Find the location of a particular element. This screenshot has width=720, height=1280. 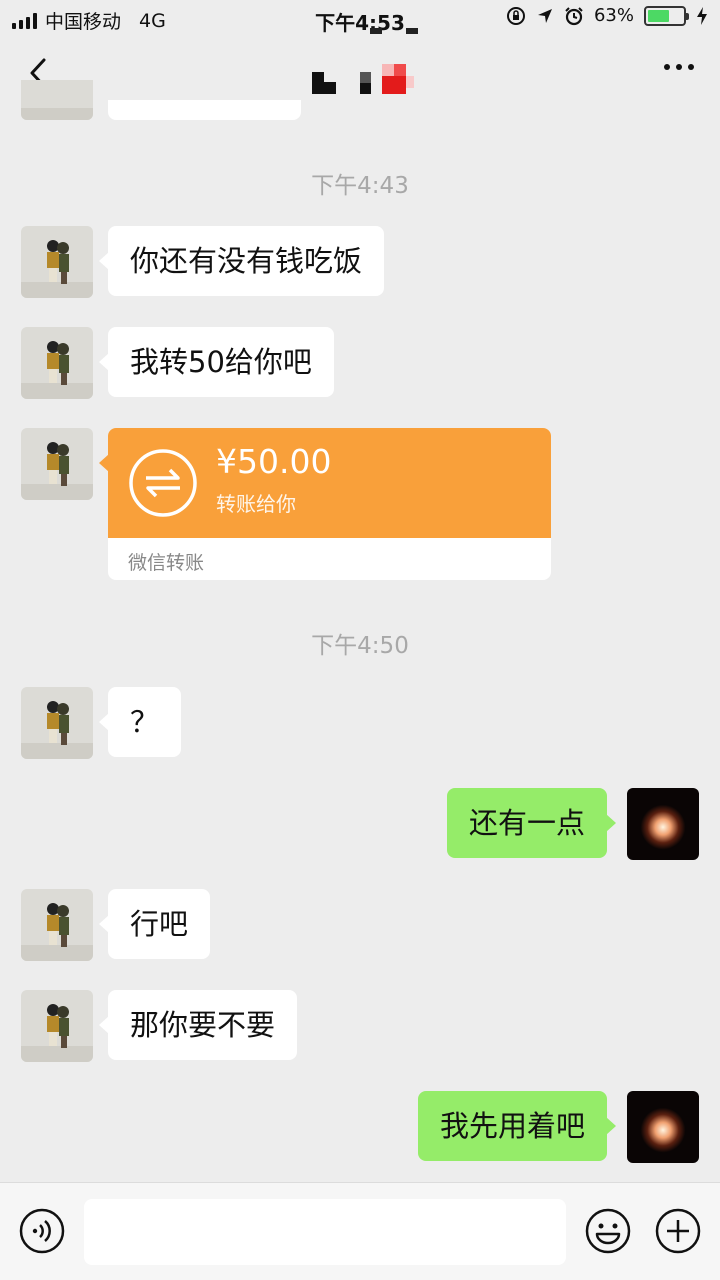

transfer-card-header: ¥50.00 转账给你 is located at coordinates (329, 483).